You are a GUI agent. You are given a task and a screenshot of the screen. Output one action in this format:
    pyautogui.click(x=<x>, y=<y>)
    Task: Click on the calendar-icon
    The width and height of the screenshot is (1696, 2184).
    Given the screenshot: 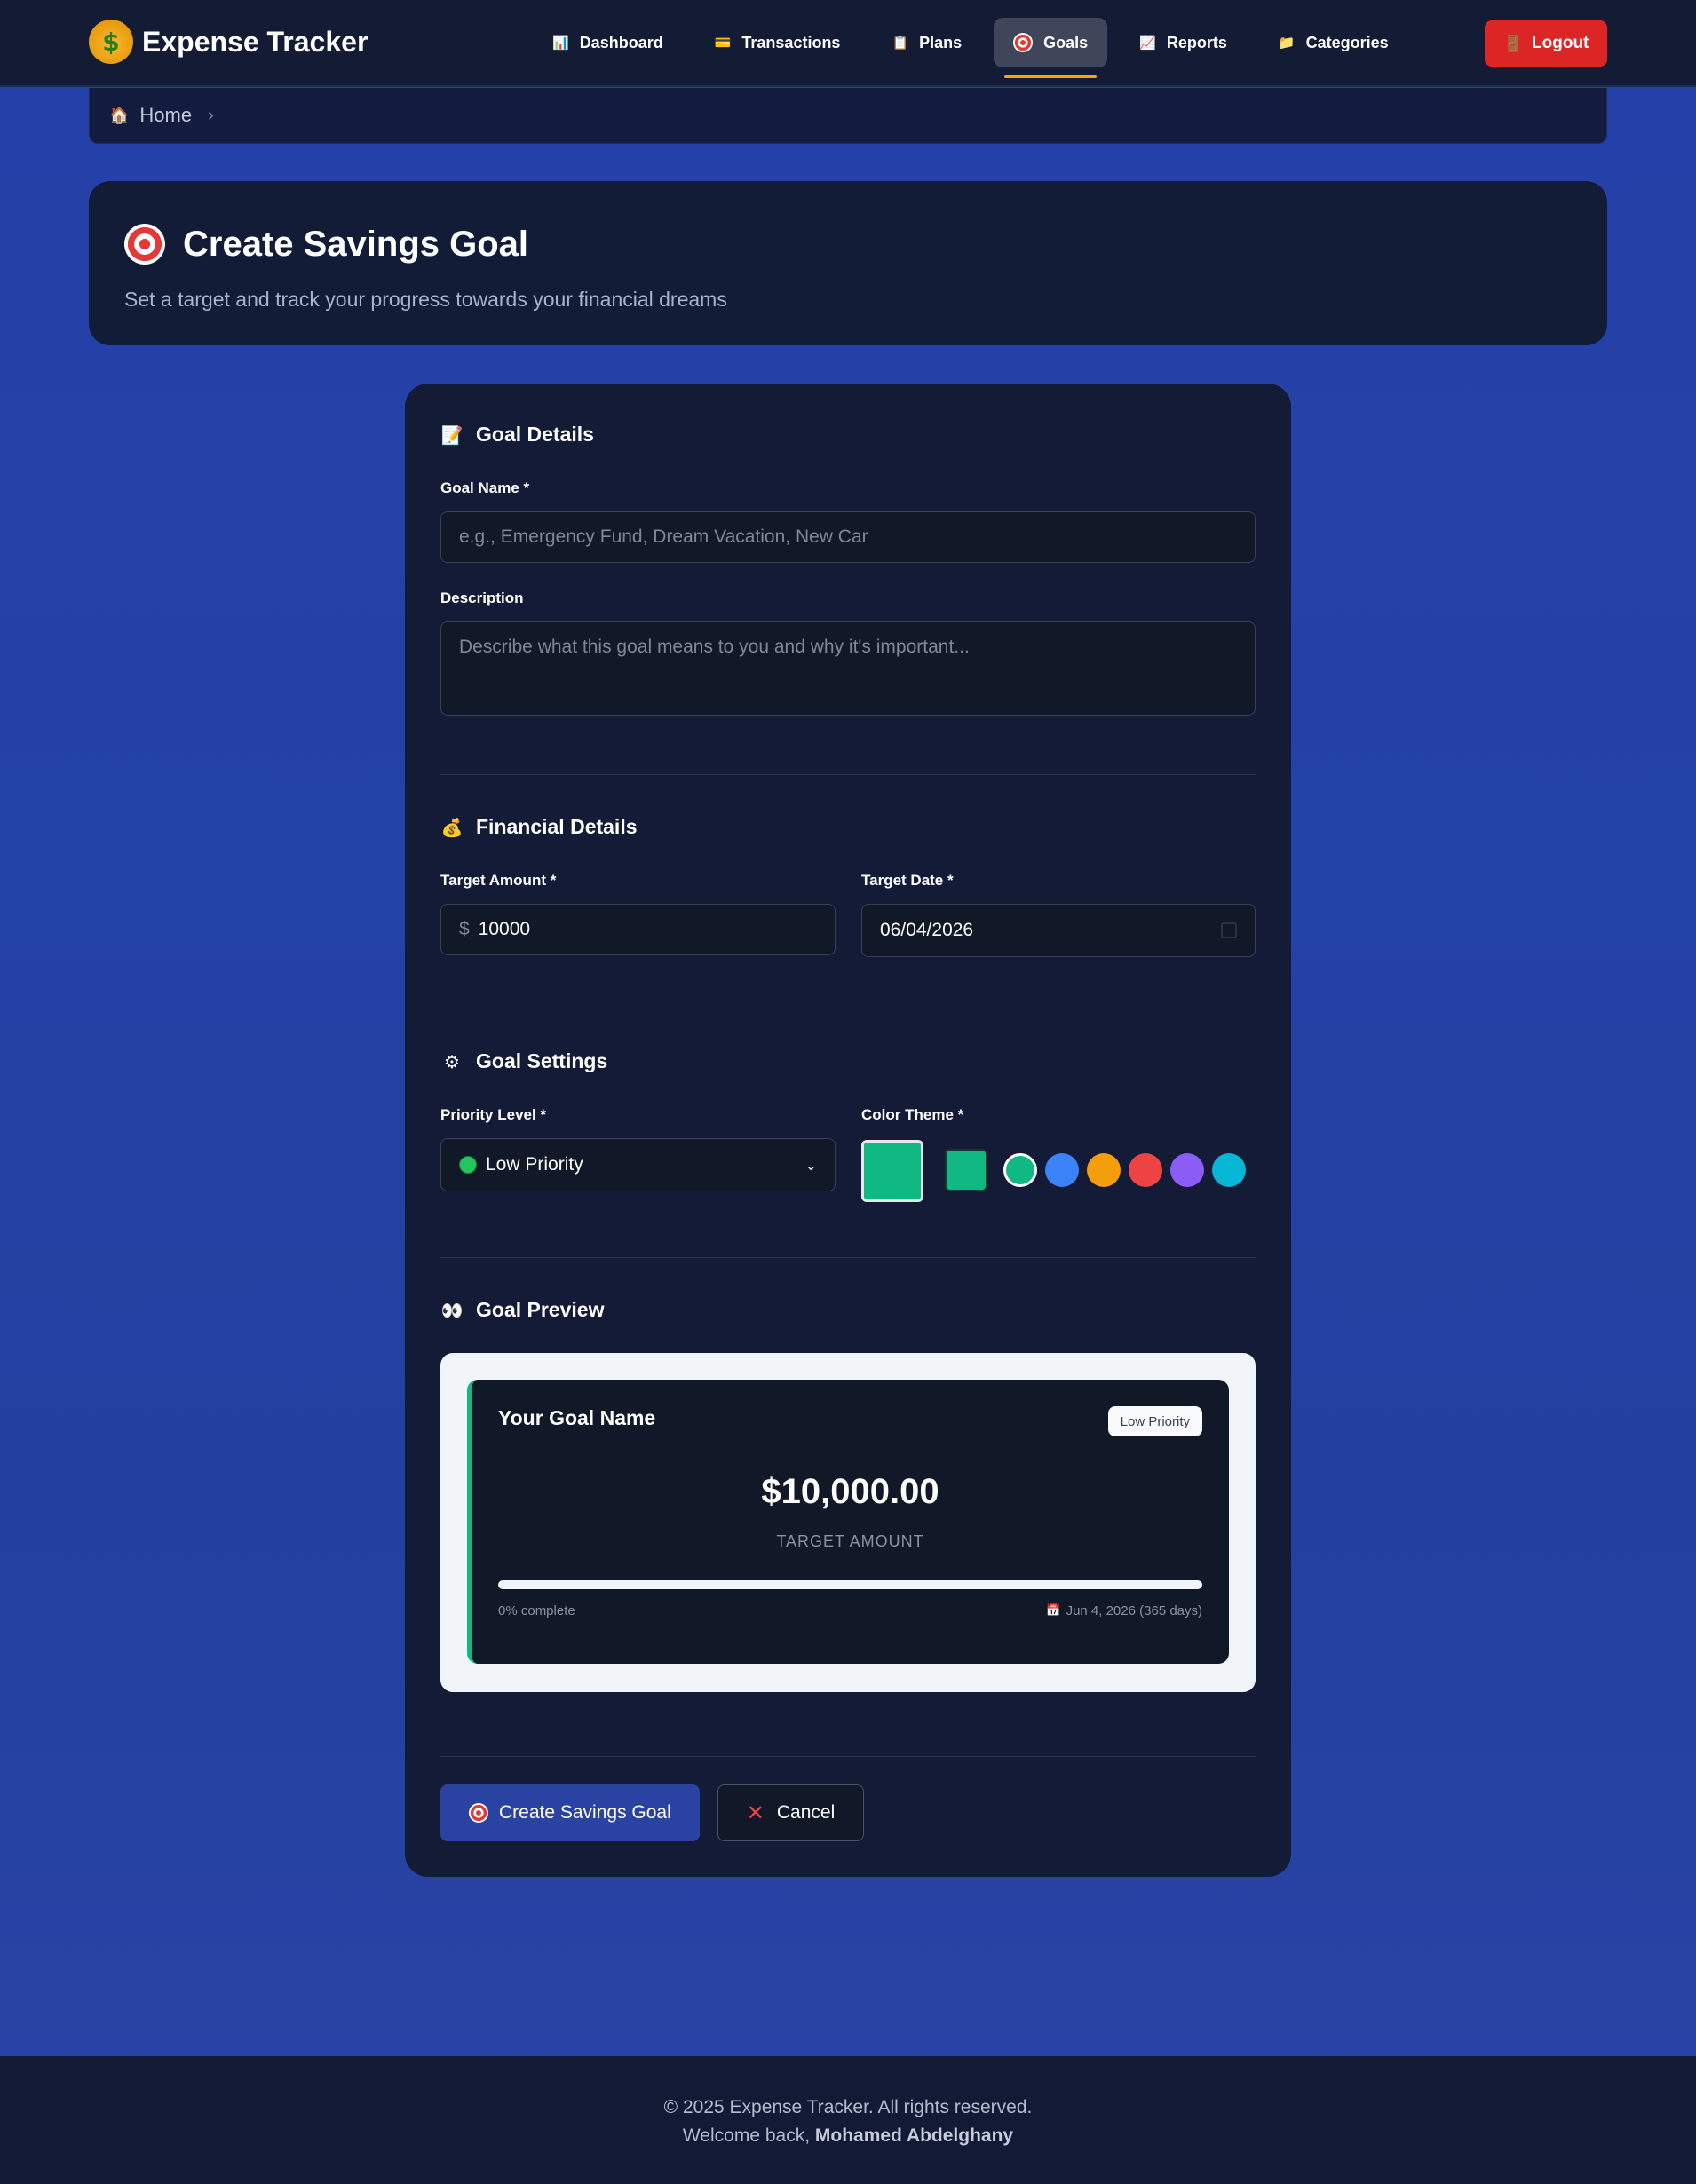 What is the action you would take?
    pyautogui.click(x=1229, y=930)
    